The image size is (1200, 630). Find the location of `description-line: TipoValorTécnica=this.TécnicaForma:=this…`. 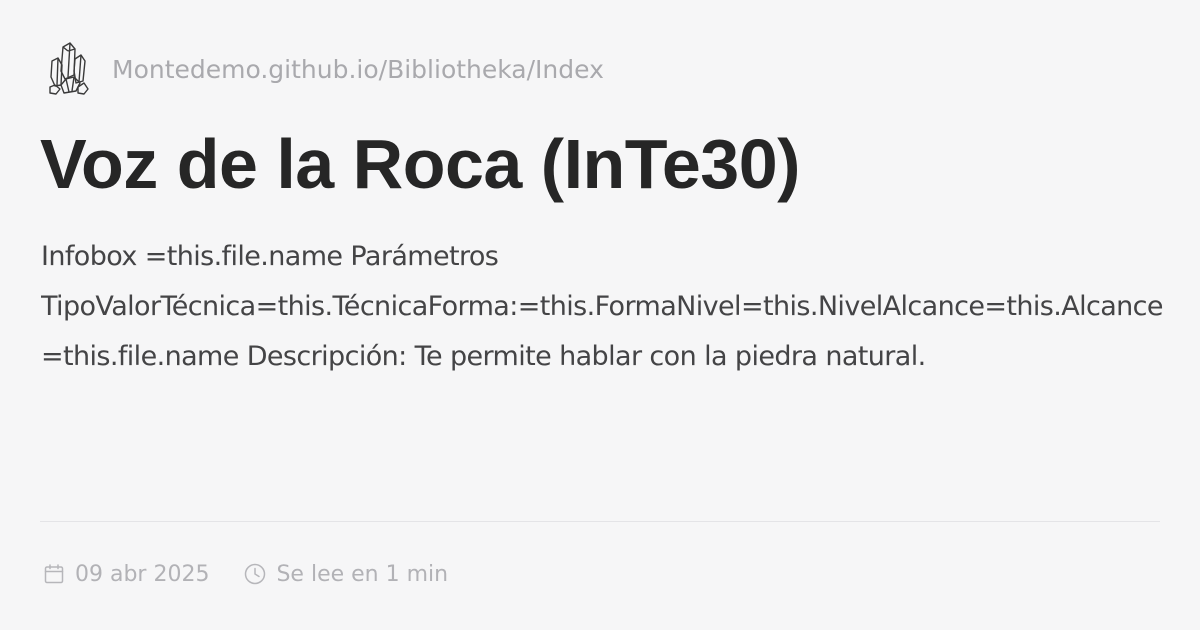

description-line: TipoValorTécnica=this.TécnicaForma:=this… is located at coordinates (602, 306).